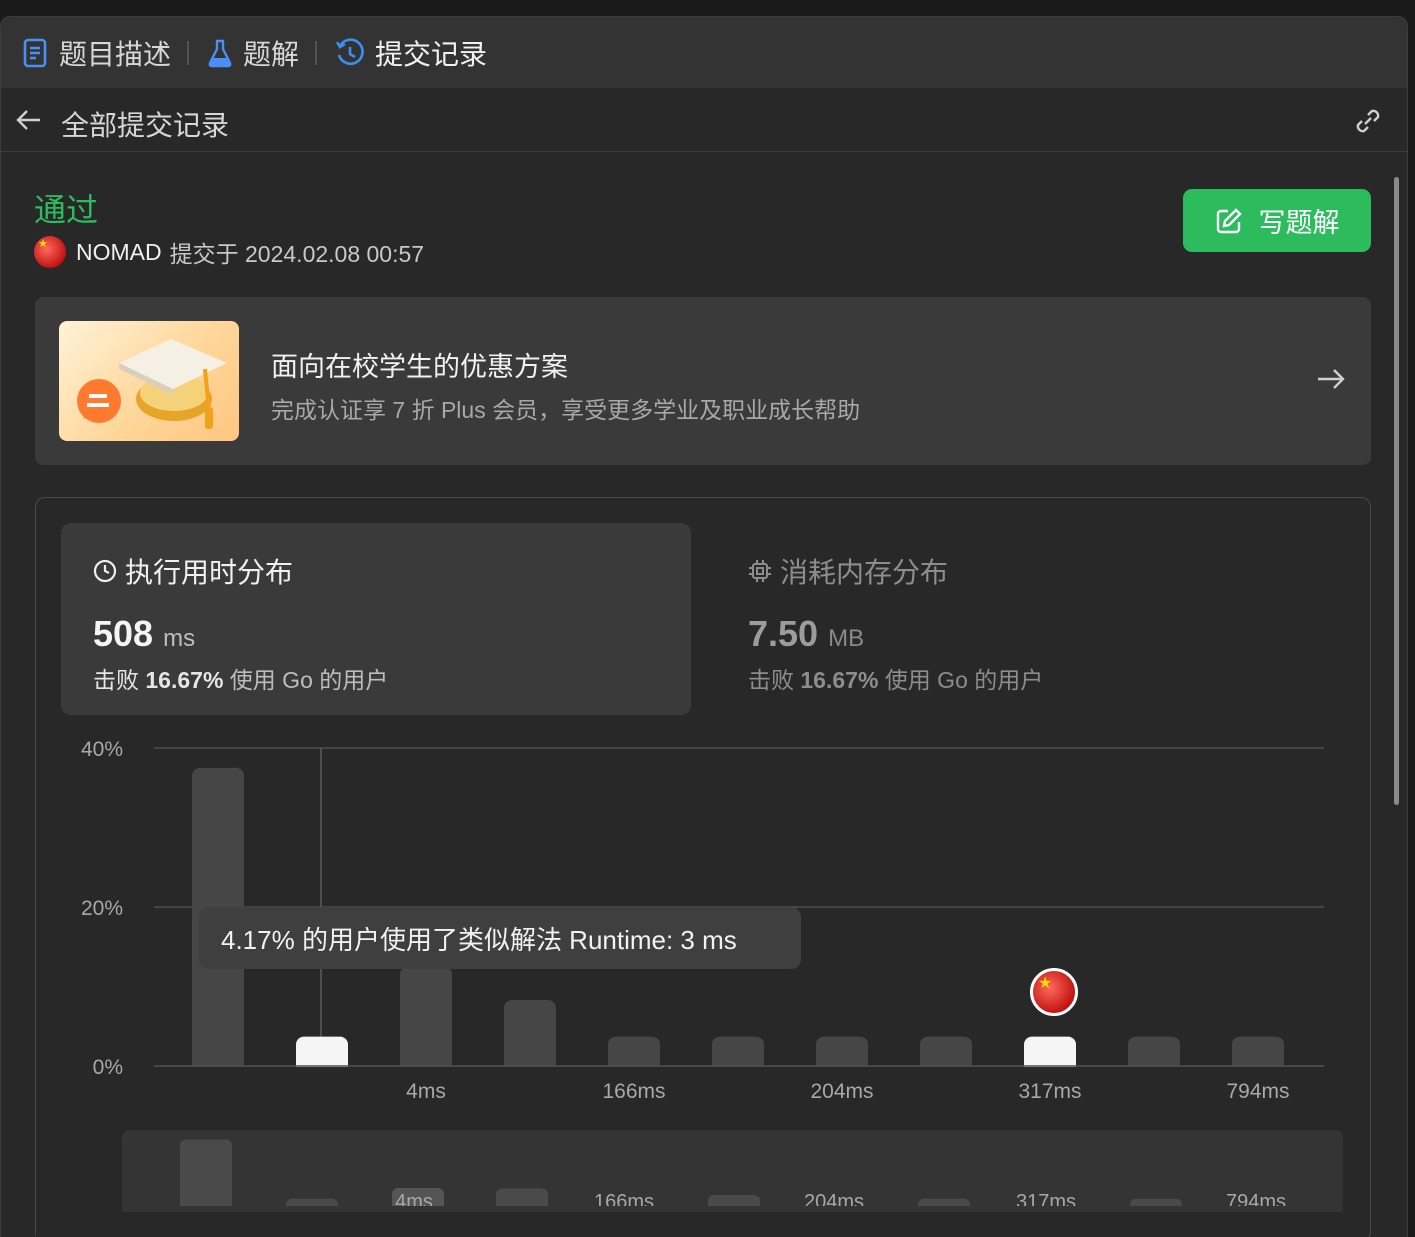 This screenshot has width=1415, height=1237. I want to click on link-icon, so click(1368, 121).